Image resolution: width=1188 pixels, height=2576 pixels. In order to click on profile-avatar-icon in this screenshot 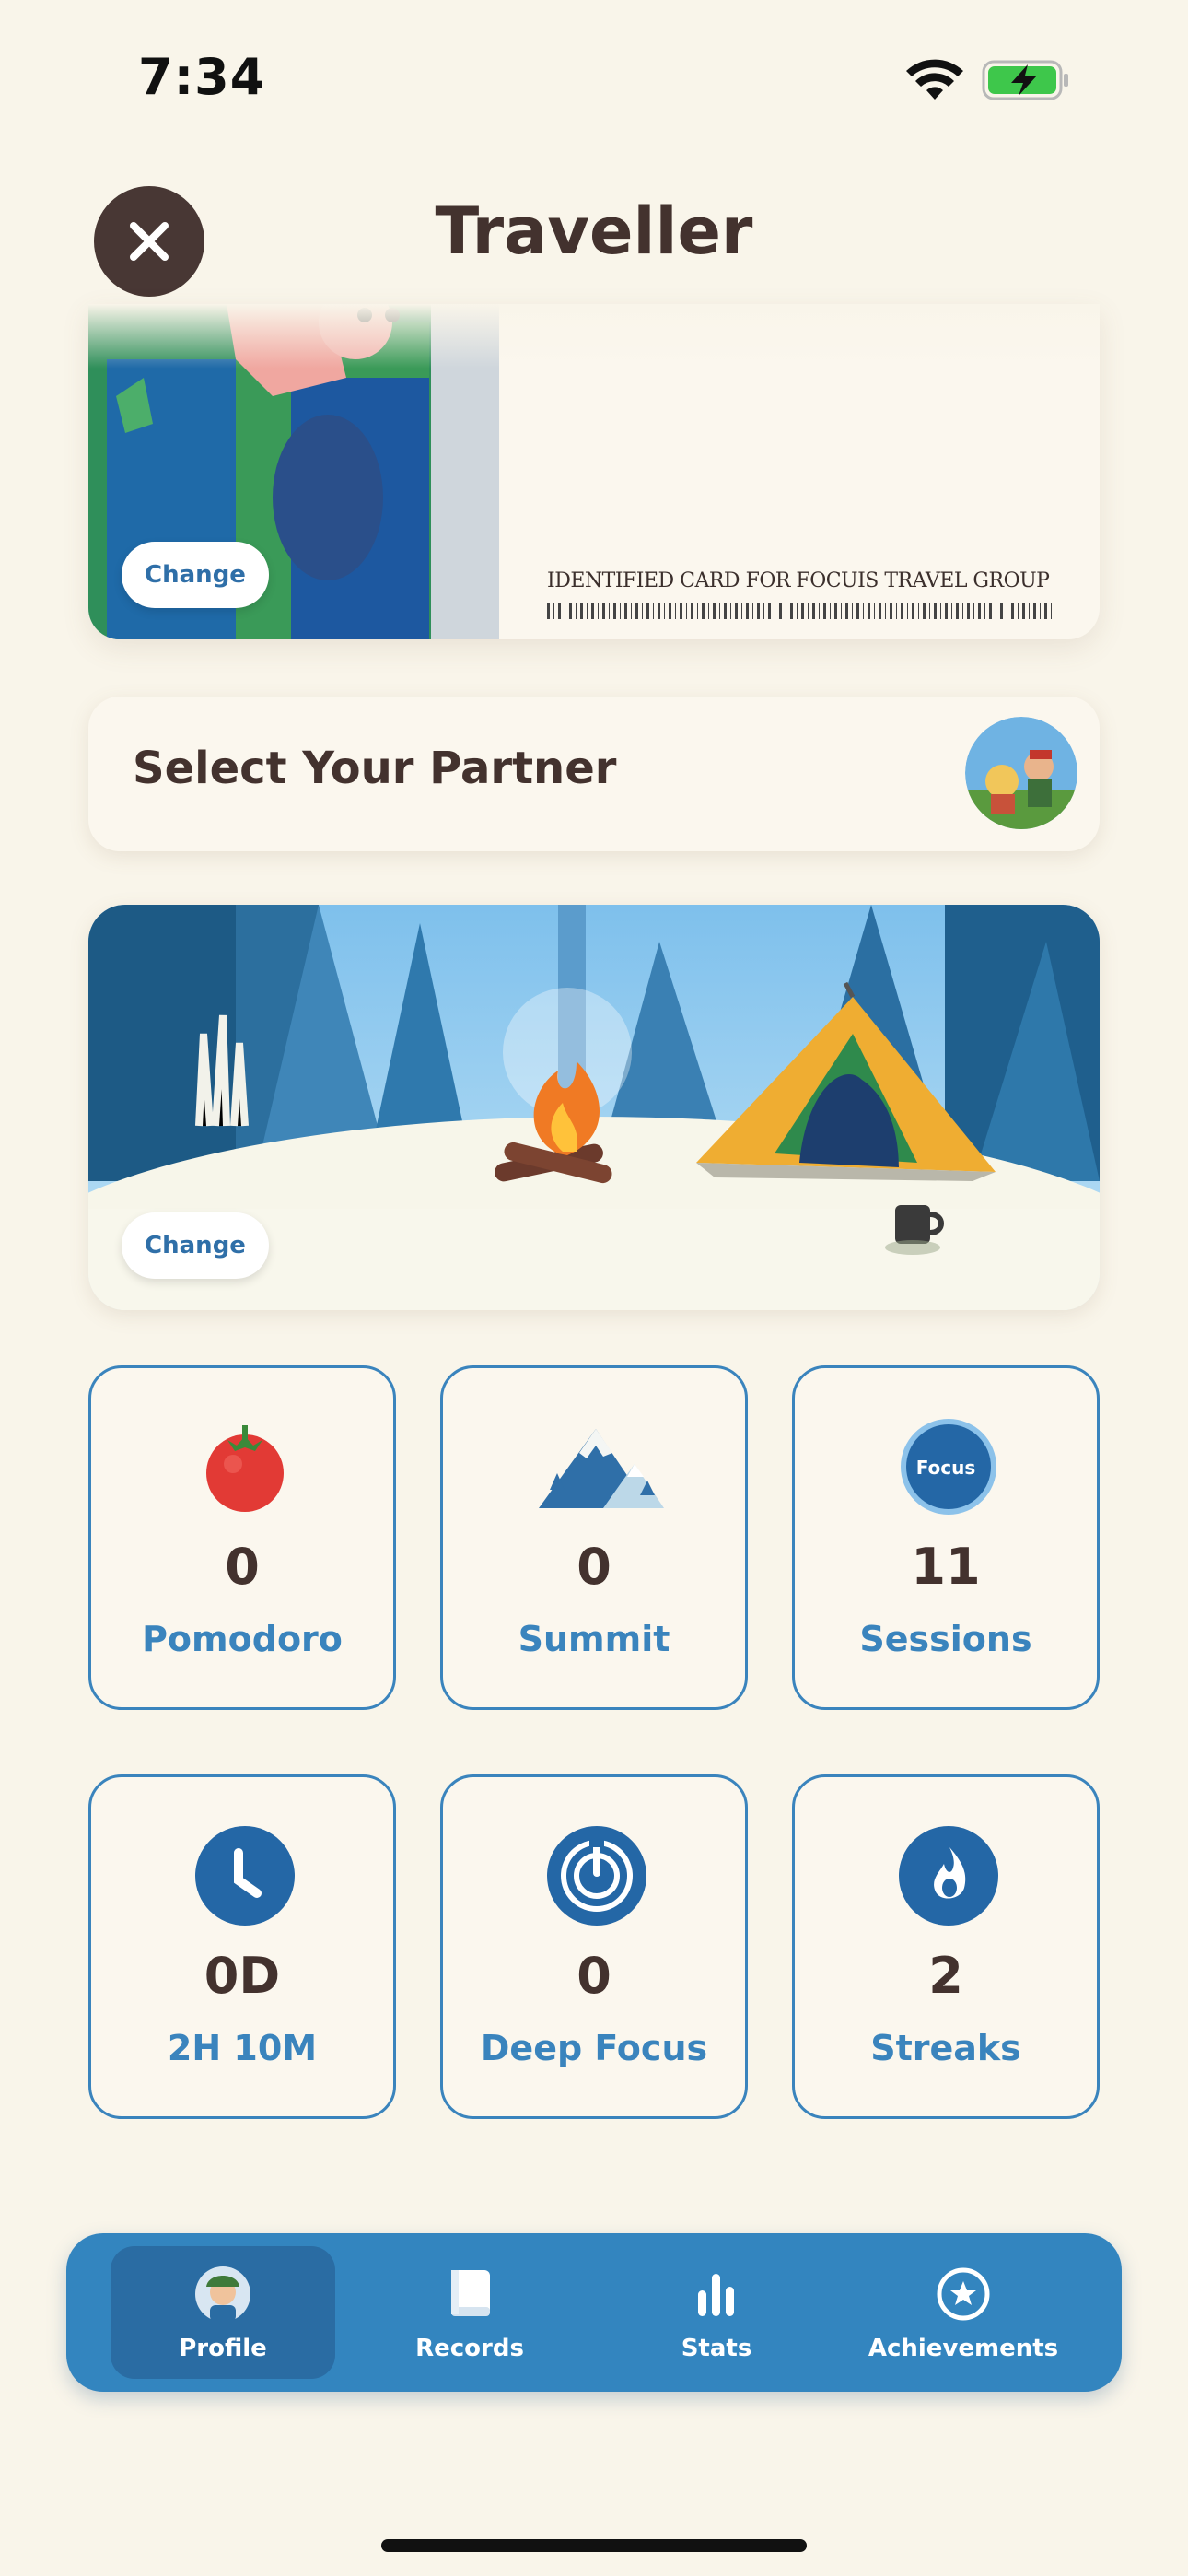, I will do `click(222, 2294)`.